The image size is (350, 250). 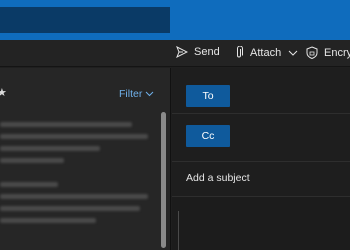 I want to click on filter-label: Filter, so click(x=131, y=94).